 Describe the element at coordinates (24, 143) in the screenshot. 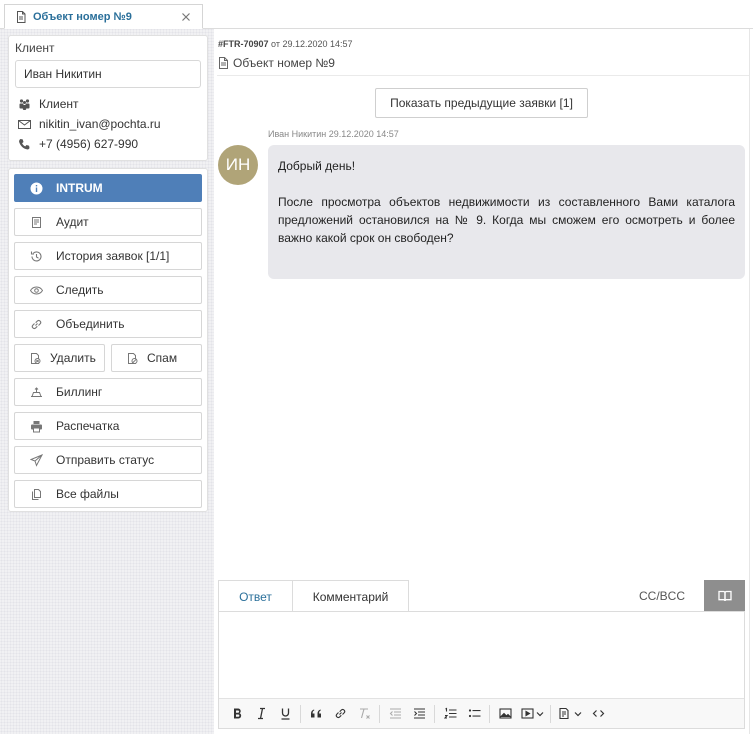

I see `phone-icon` at that location.